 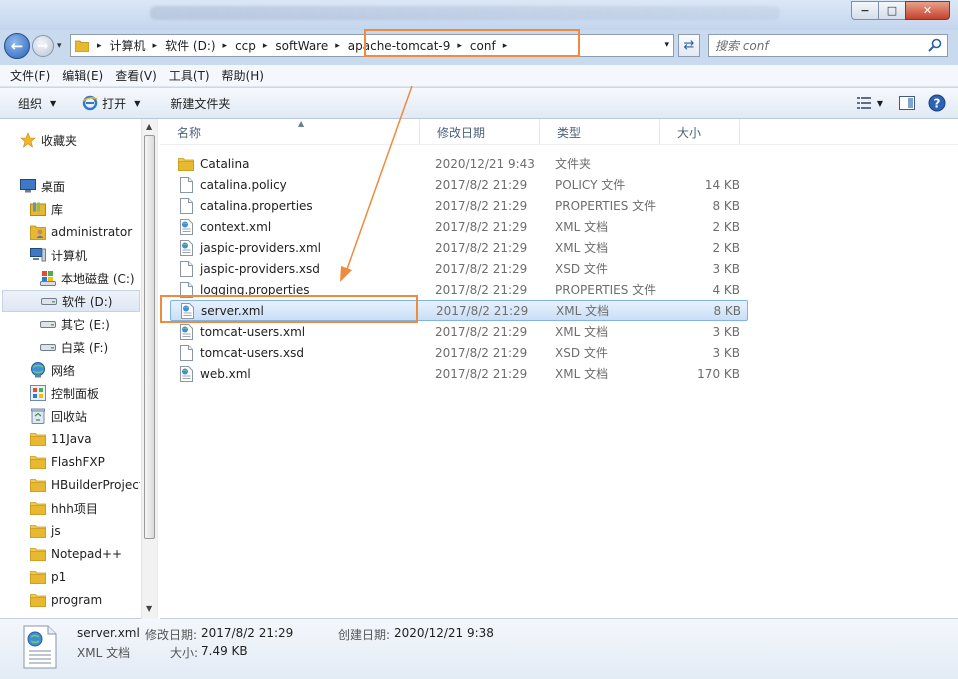 What do you see at coordinates (483, 46) in the screenshot?
I see `breadcrumb-item: conf` at bounding box center [483, 46].